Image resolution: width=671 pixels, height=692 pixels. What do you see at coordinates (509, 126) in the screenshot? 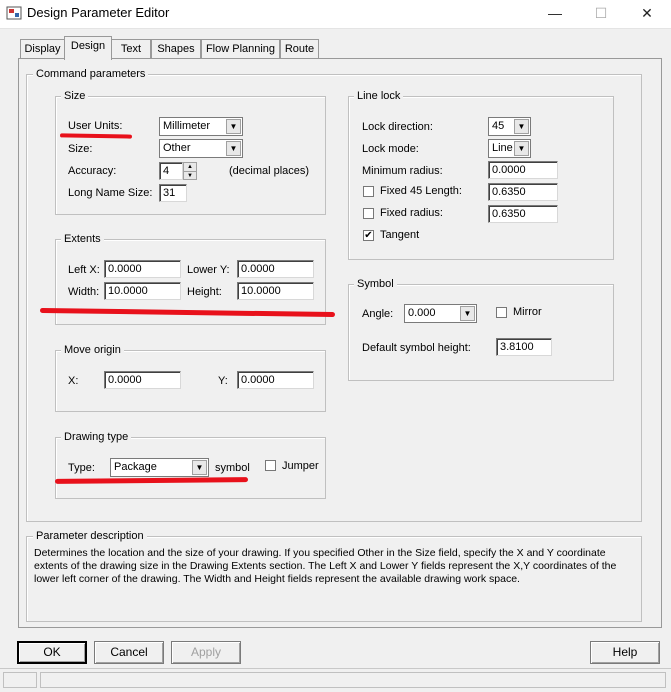
I see `lock-direction-select: 45 ▼` at bounding box center [509, 126].